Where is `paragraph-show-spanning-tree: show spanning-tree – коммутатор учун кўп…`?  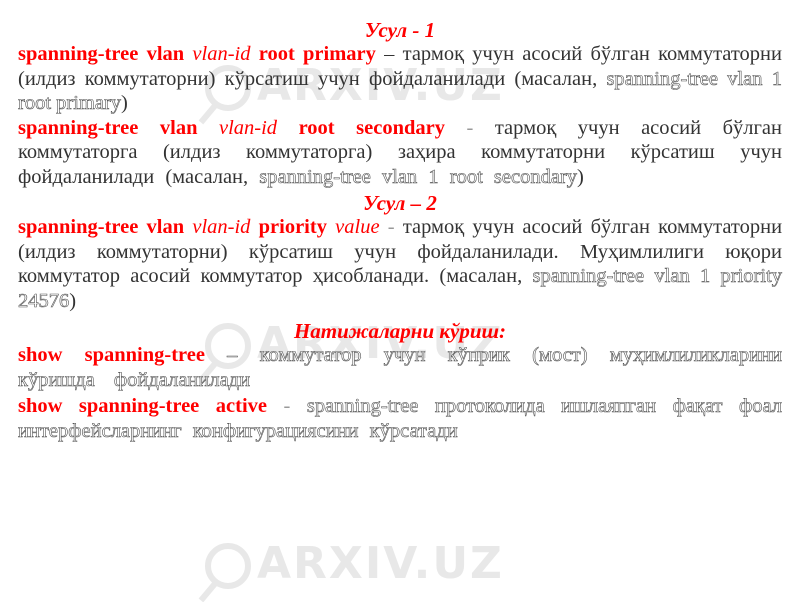 paragraph-show-spanning-tree: show spanning-tree – коммутатор учун кўп… is located at coordinates (400, 367).